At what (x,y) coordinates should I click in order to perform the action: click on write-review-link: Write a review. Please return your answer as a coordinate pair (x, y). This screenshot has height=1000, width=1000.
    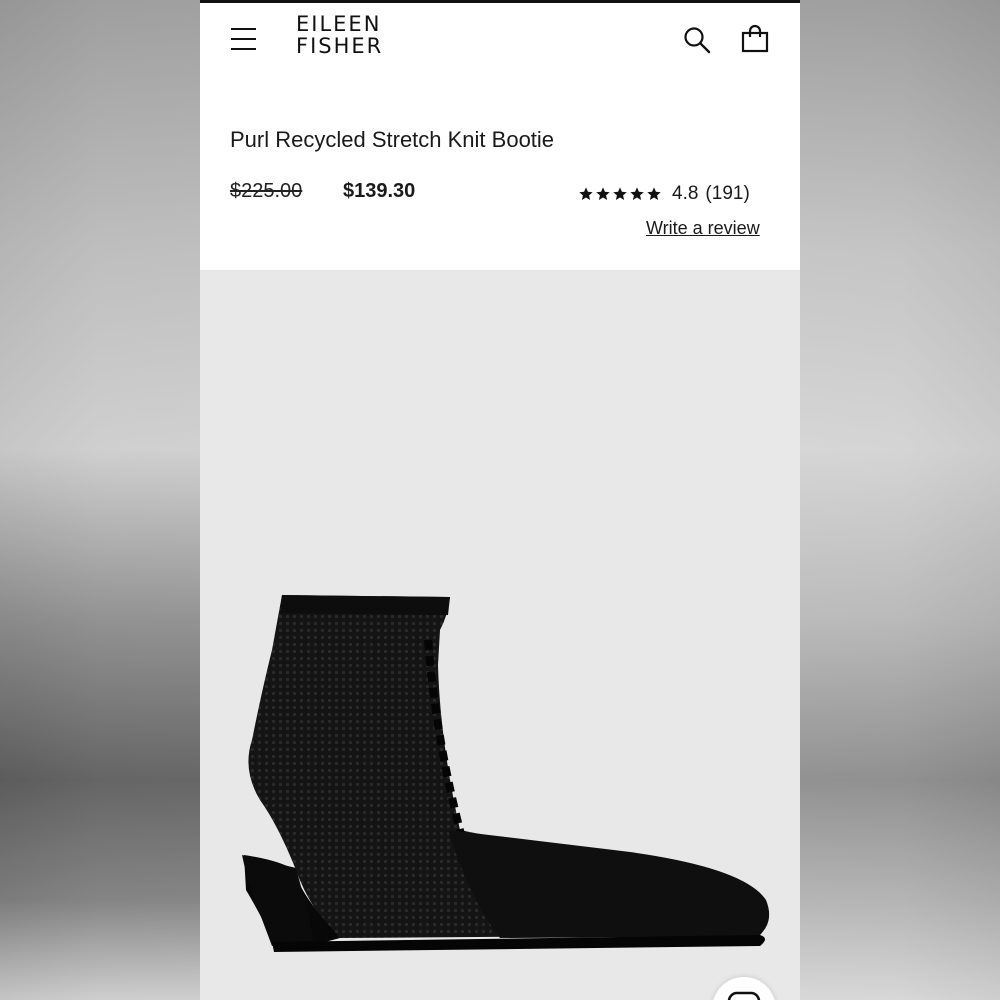
    Looking at the image, I should click on (703, 228).